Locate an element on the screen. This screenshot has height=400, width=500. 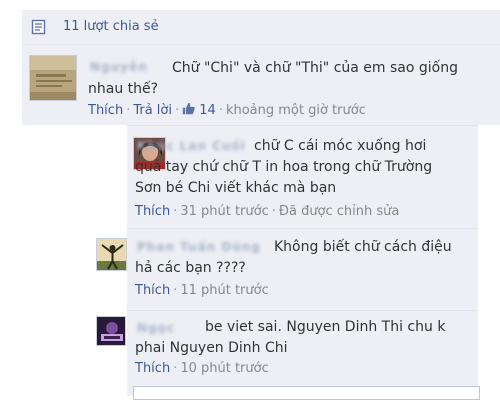
comment-author: Nguyễn is located at coordinates (119, 67).